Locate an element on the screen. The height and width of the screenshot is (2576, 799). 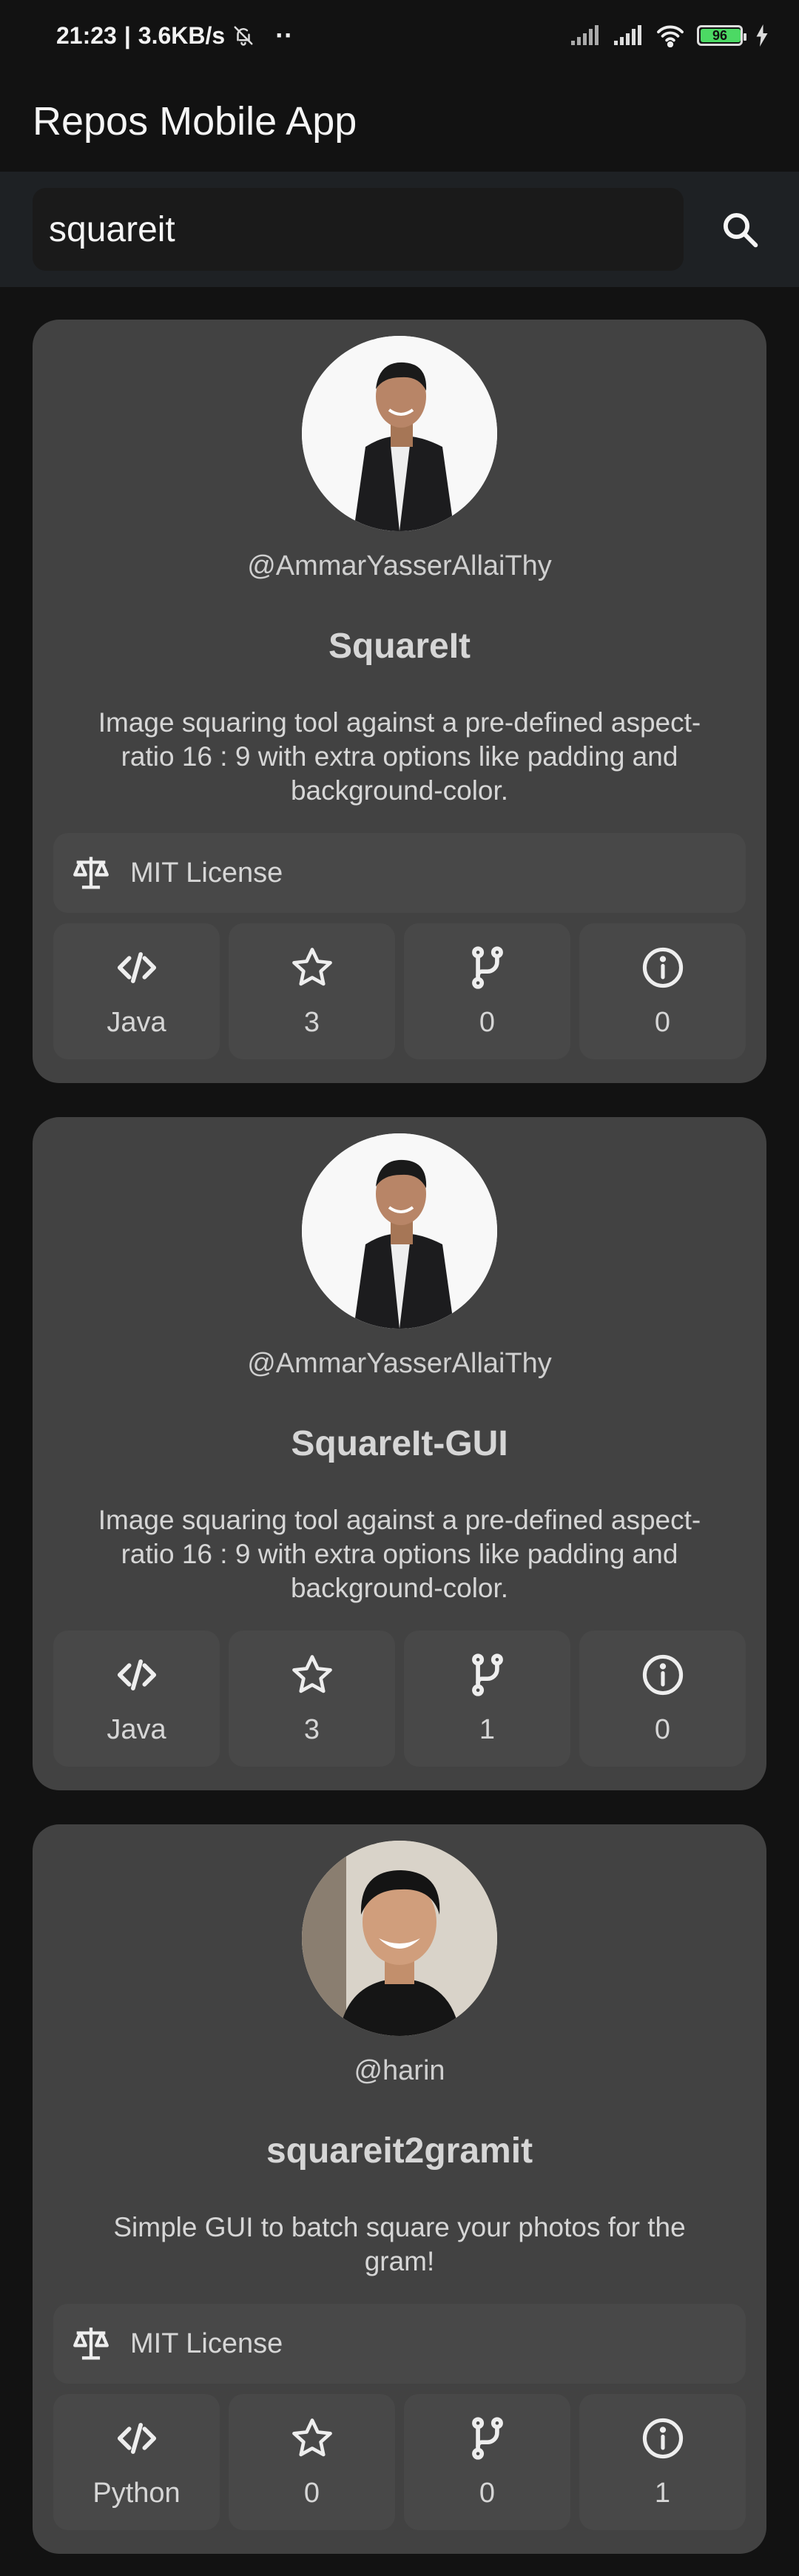
search-bar is located at coordinates (399, 229).